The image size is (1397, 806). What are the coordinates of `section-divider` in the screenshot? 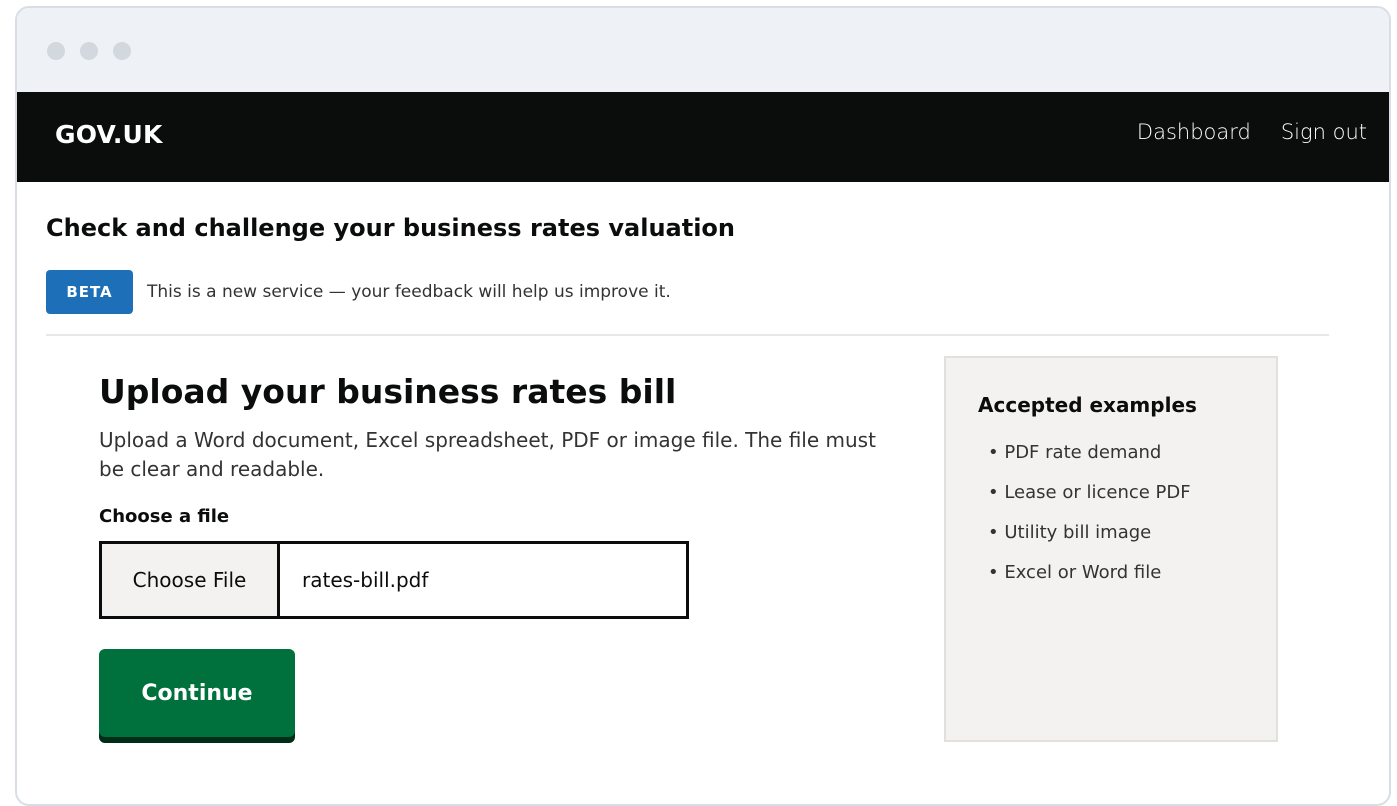 It's located at (687, 335).